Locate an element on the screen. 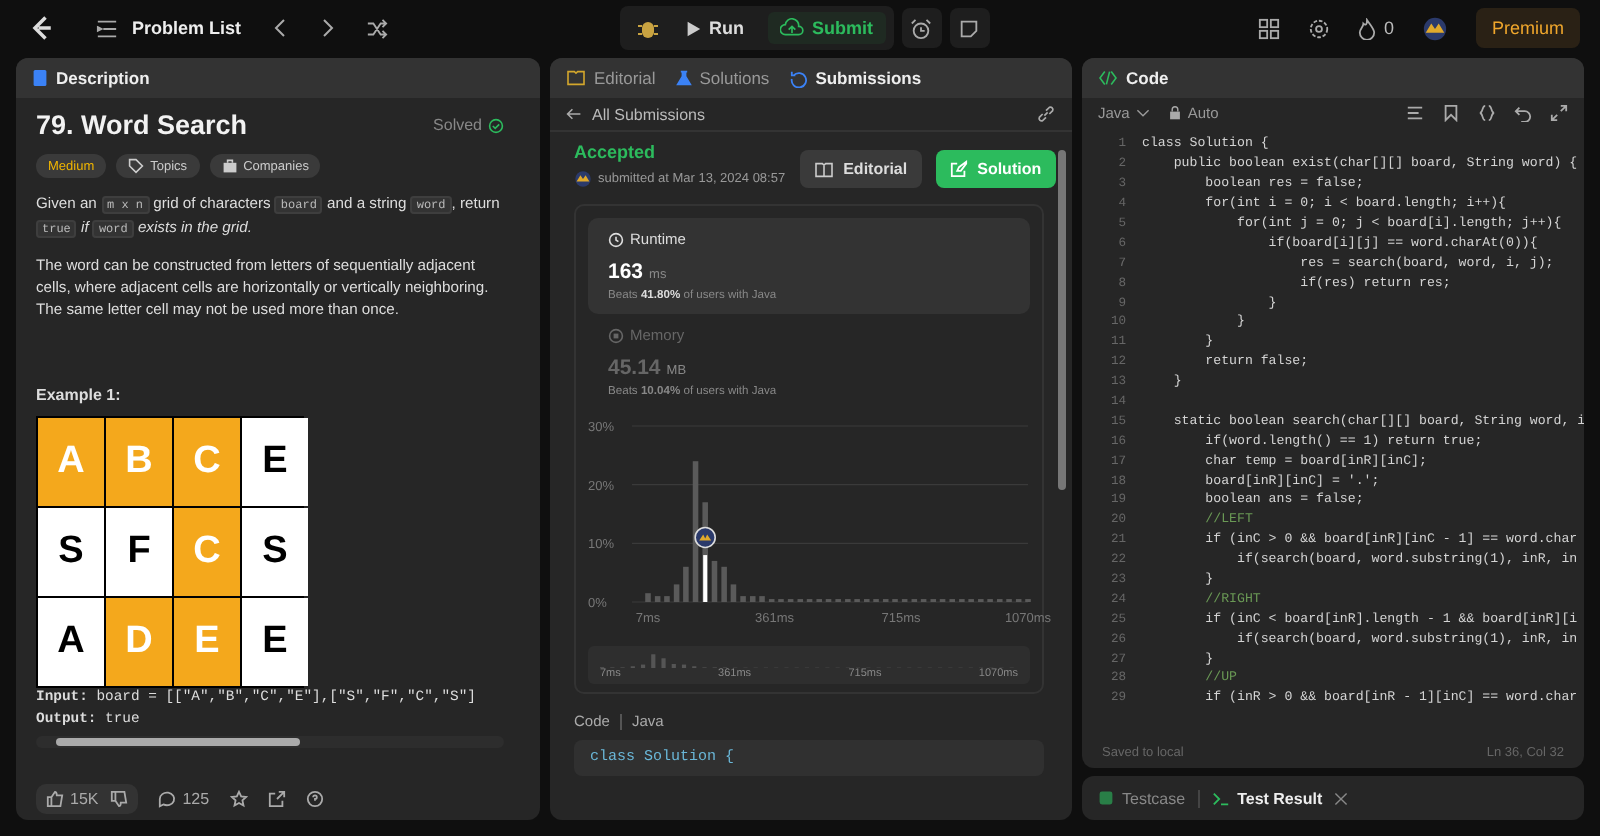  panel-tab: Submissions is located at coordinates (855, 78).